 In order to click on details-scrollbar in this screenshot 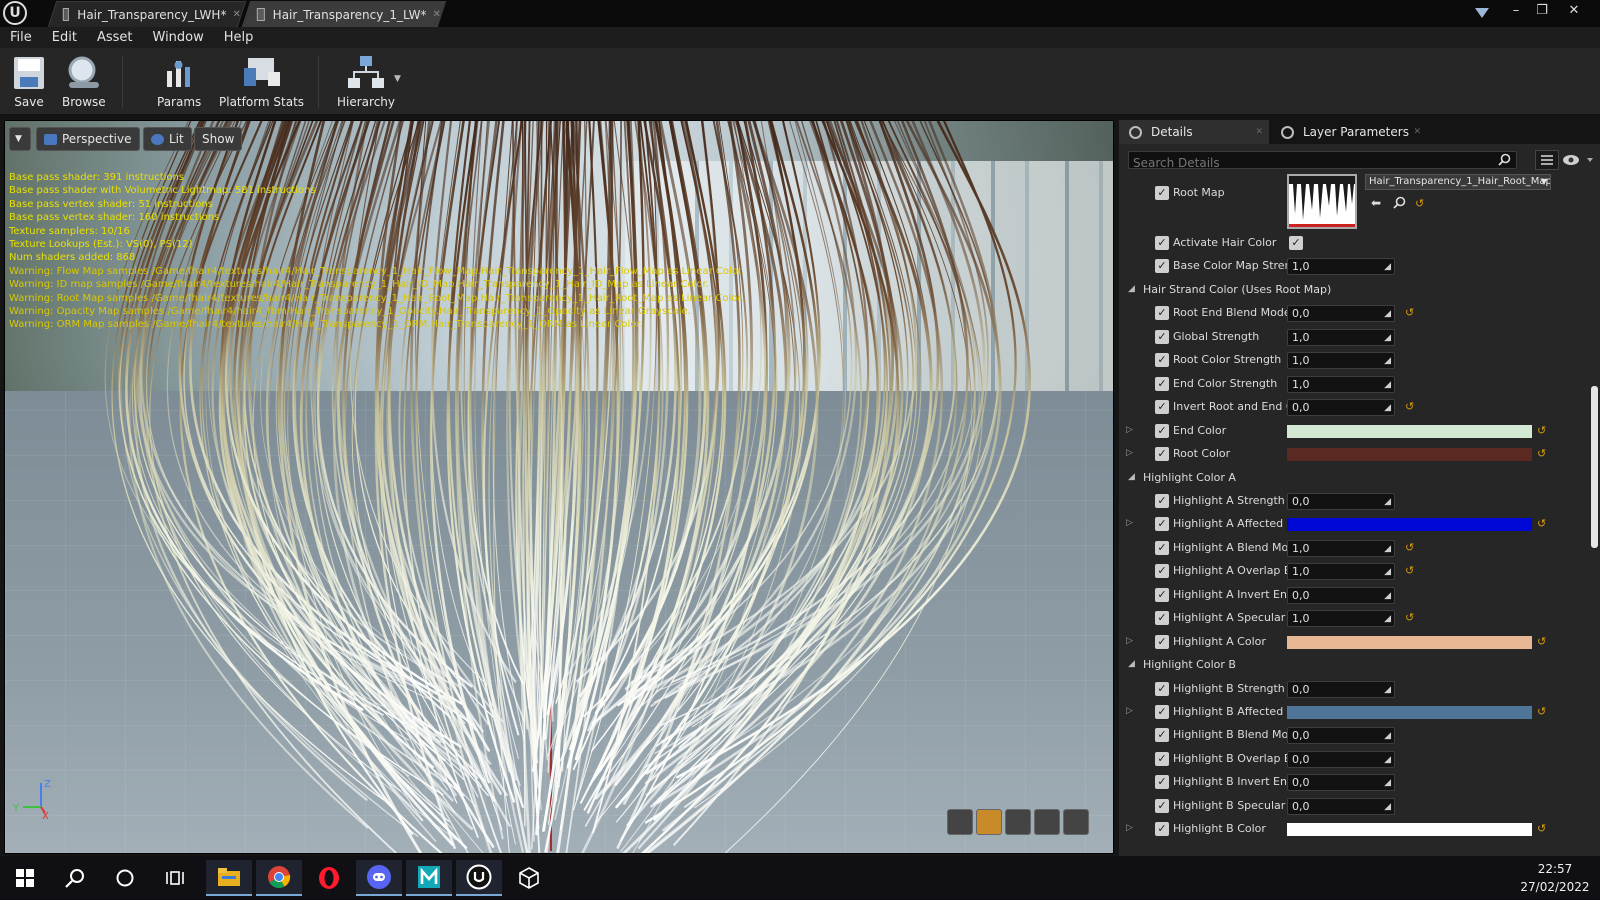, I will do `click(1594, 467)`.